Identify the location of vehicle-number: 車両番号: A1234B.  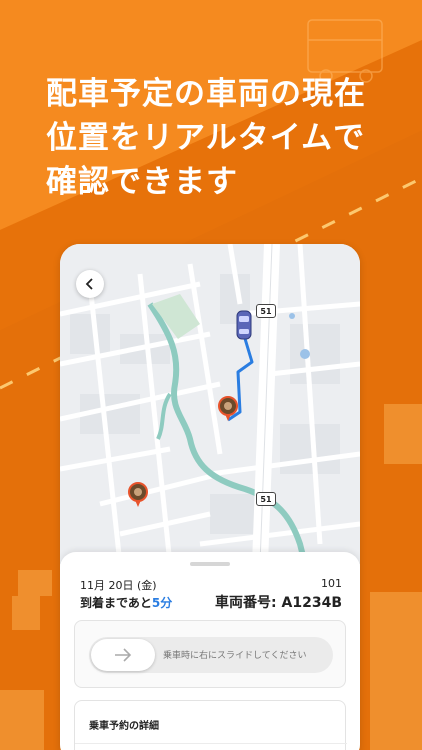
(278, 603).